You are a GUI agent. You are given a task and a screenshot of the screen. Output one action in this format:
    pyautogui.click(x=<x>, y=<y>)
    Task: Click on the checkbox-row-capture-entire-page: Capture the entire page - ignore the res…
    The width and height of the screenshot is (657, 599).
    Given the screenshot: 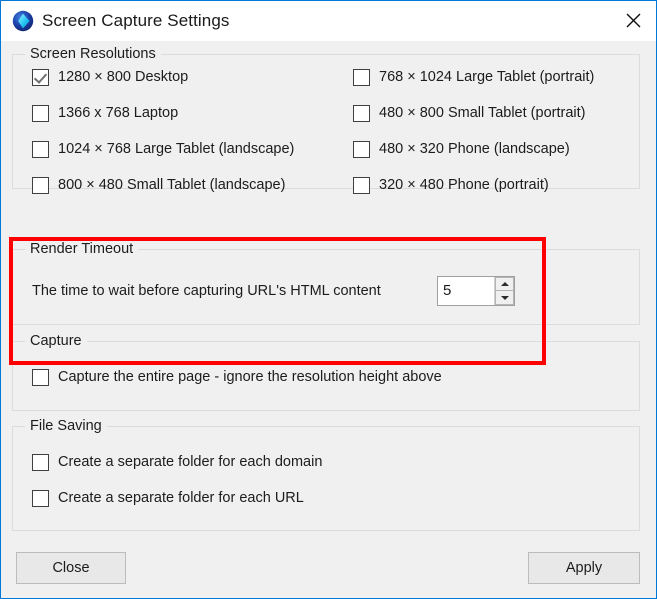 What is the action you would take?
    pyautogui.click(x=237, y=377)
    